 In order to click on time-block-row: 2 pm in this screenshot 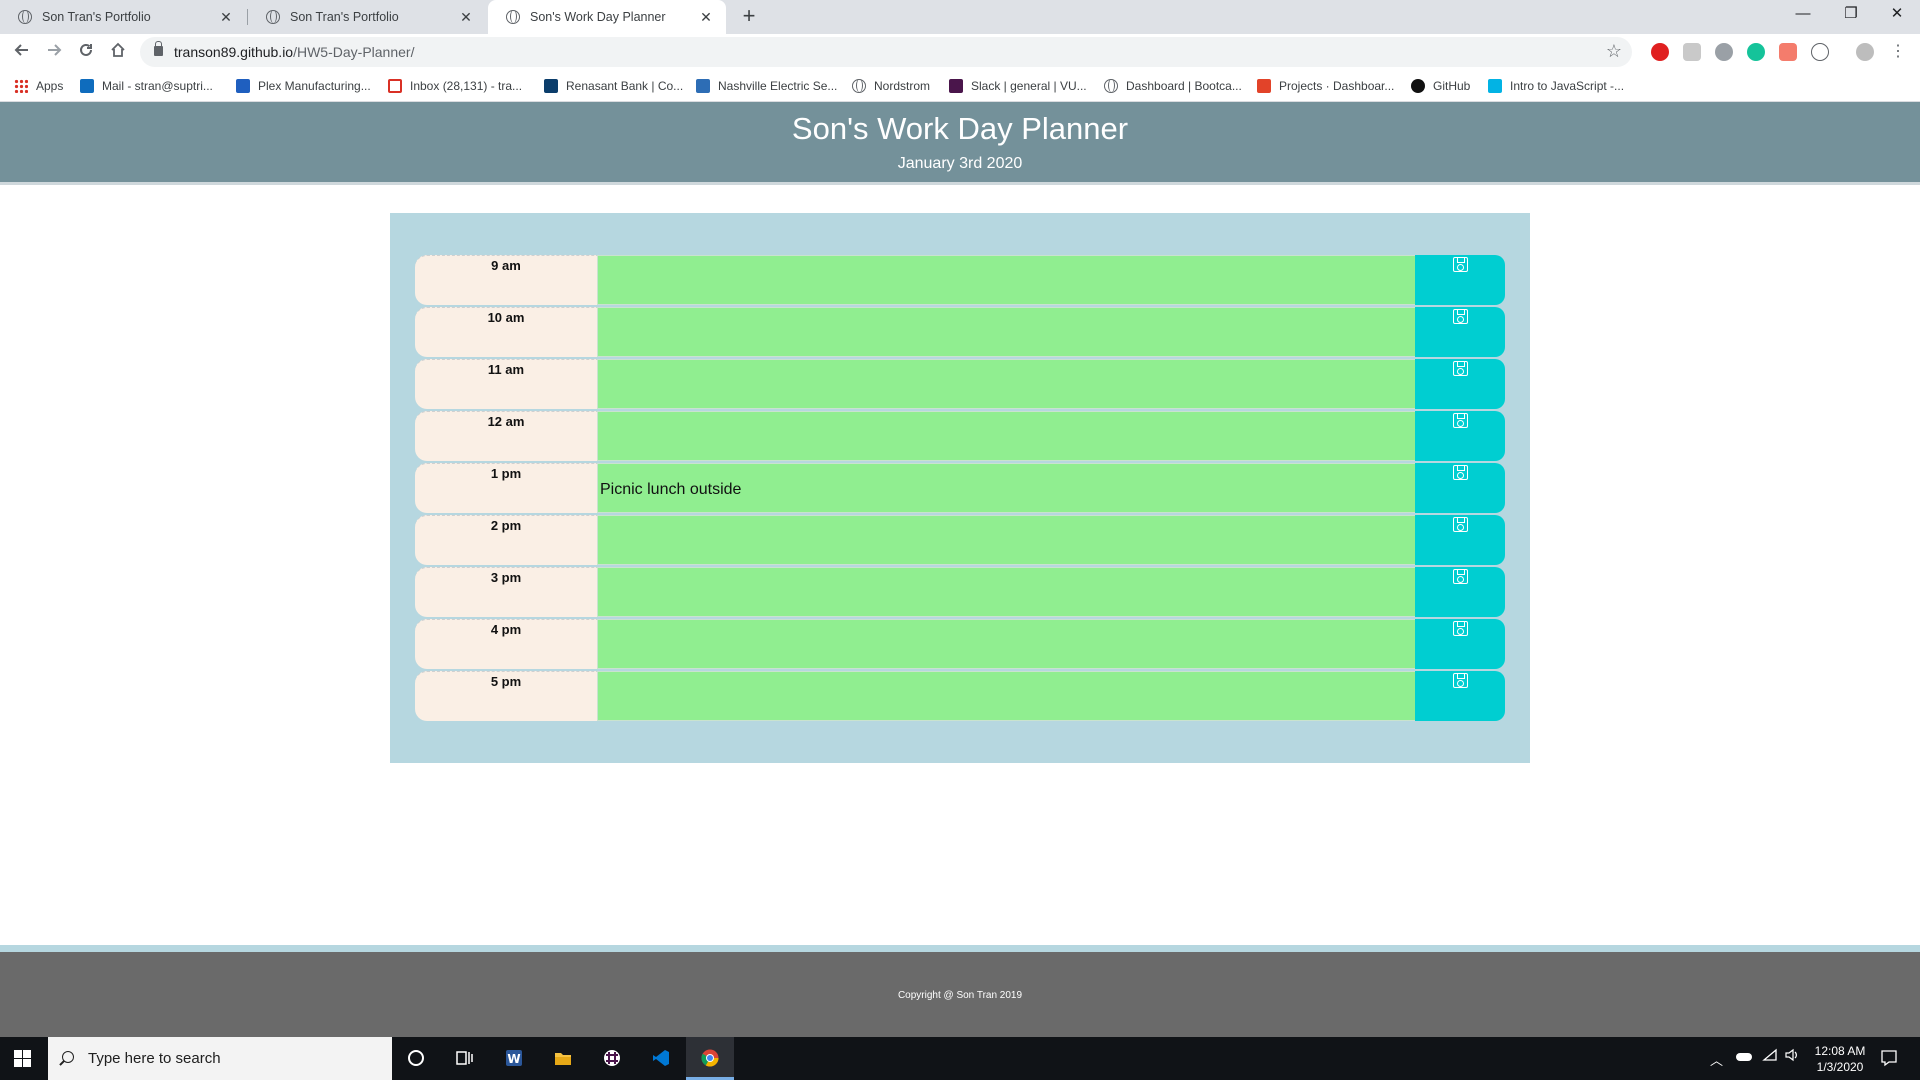, I will do `click(960, 540)`.